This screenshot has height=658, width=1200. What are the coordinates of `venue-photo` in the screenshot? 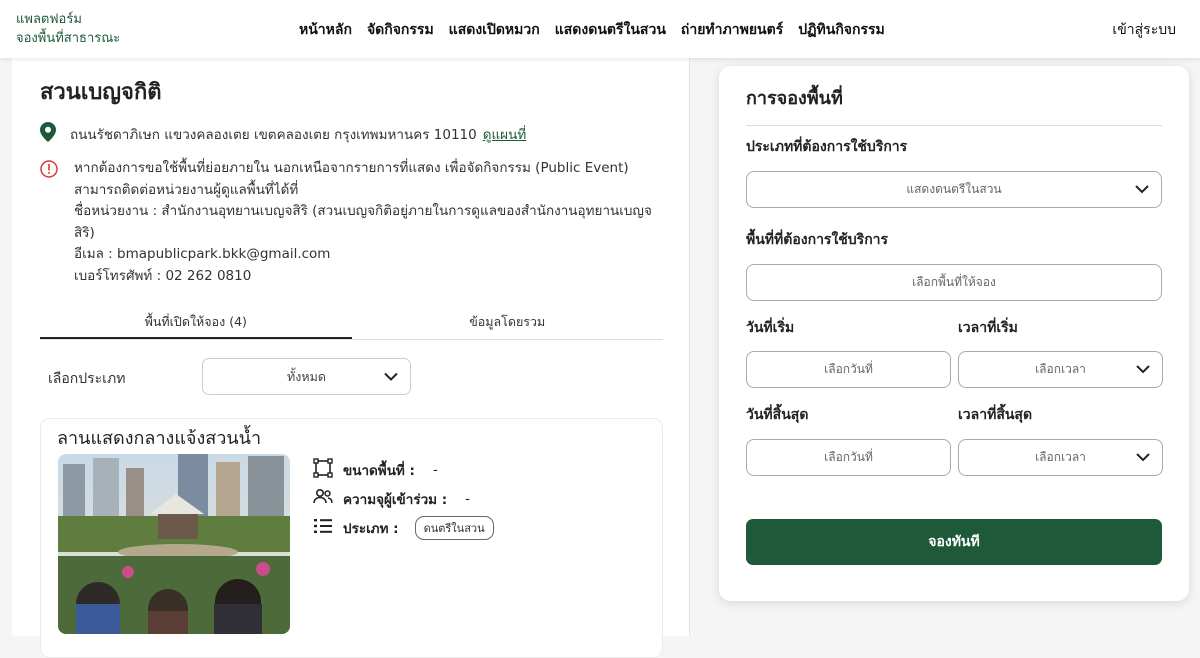 It's located at (174, 544).